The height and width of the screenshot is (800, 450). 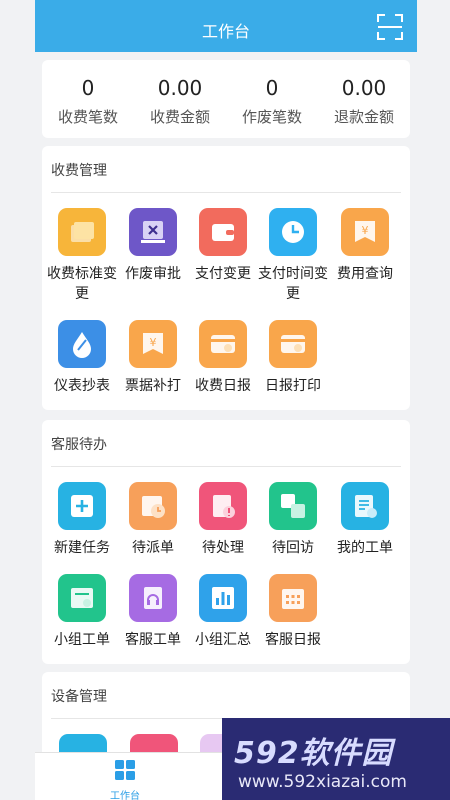 I want to click on tile-new-task: 新建任务, so click(x=82, y=520).